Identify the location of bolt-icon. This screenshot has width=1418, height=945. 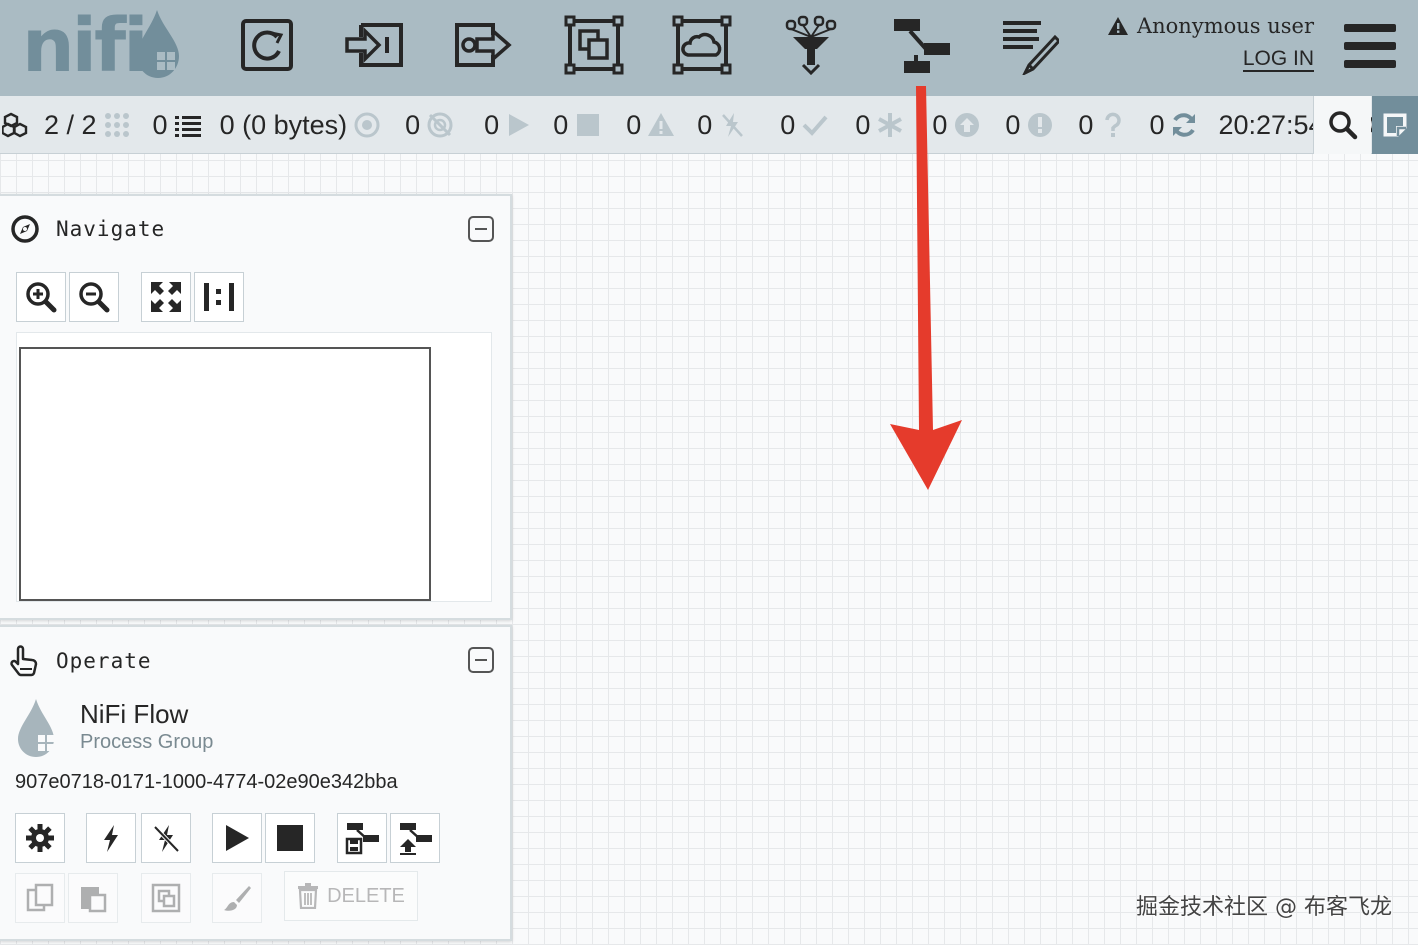
(111, 838).